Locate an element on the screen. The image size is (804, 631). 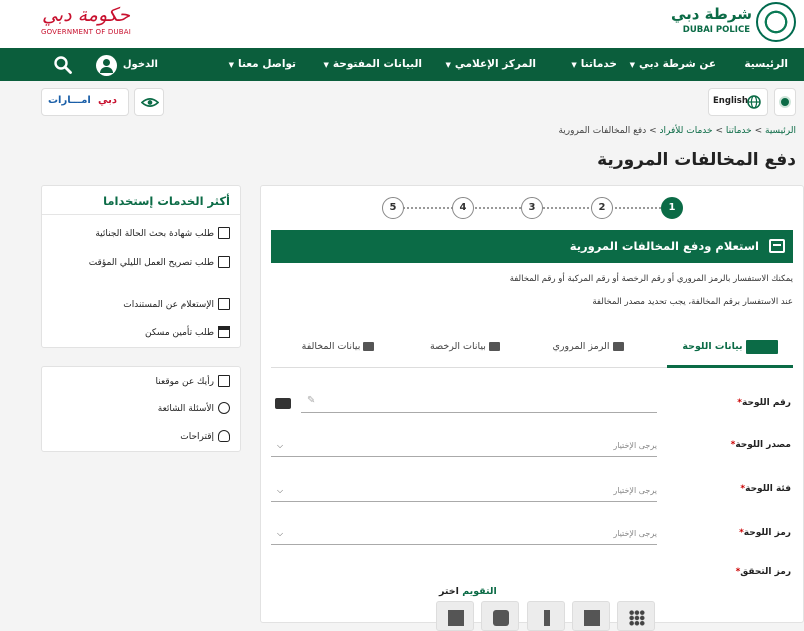
dubai-emarat-logo: امـــارات دبي is located at coordinates (85, 102).